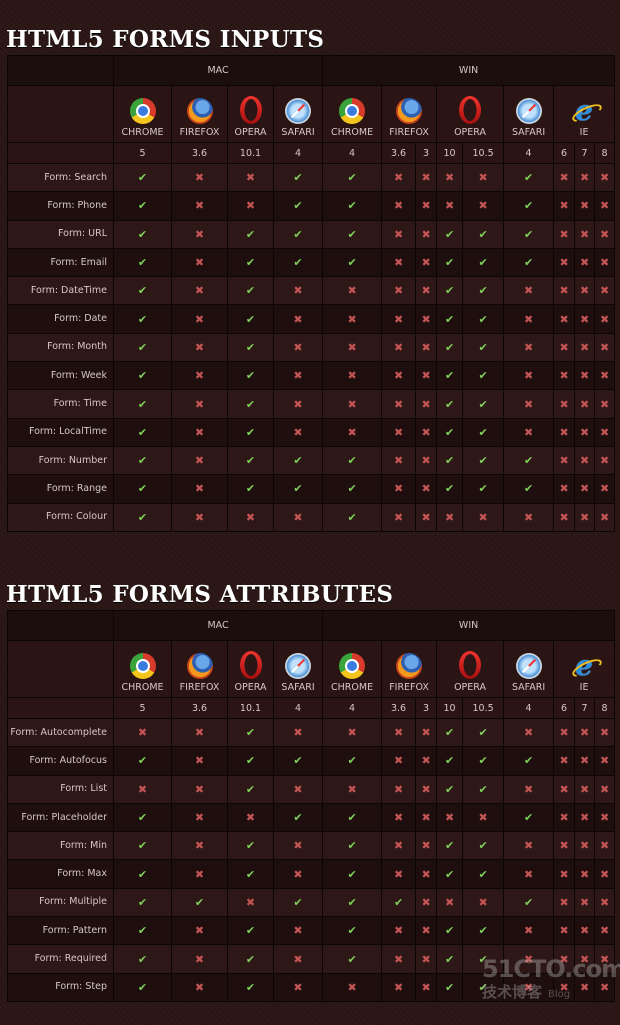 The height and width of the screenshot is (1025, 620). What do you see at coordinates (450, 708) in the screenshot?
I see `version-cell: 10` at bounding box center [450, 708].